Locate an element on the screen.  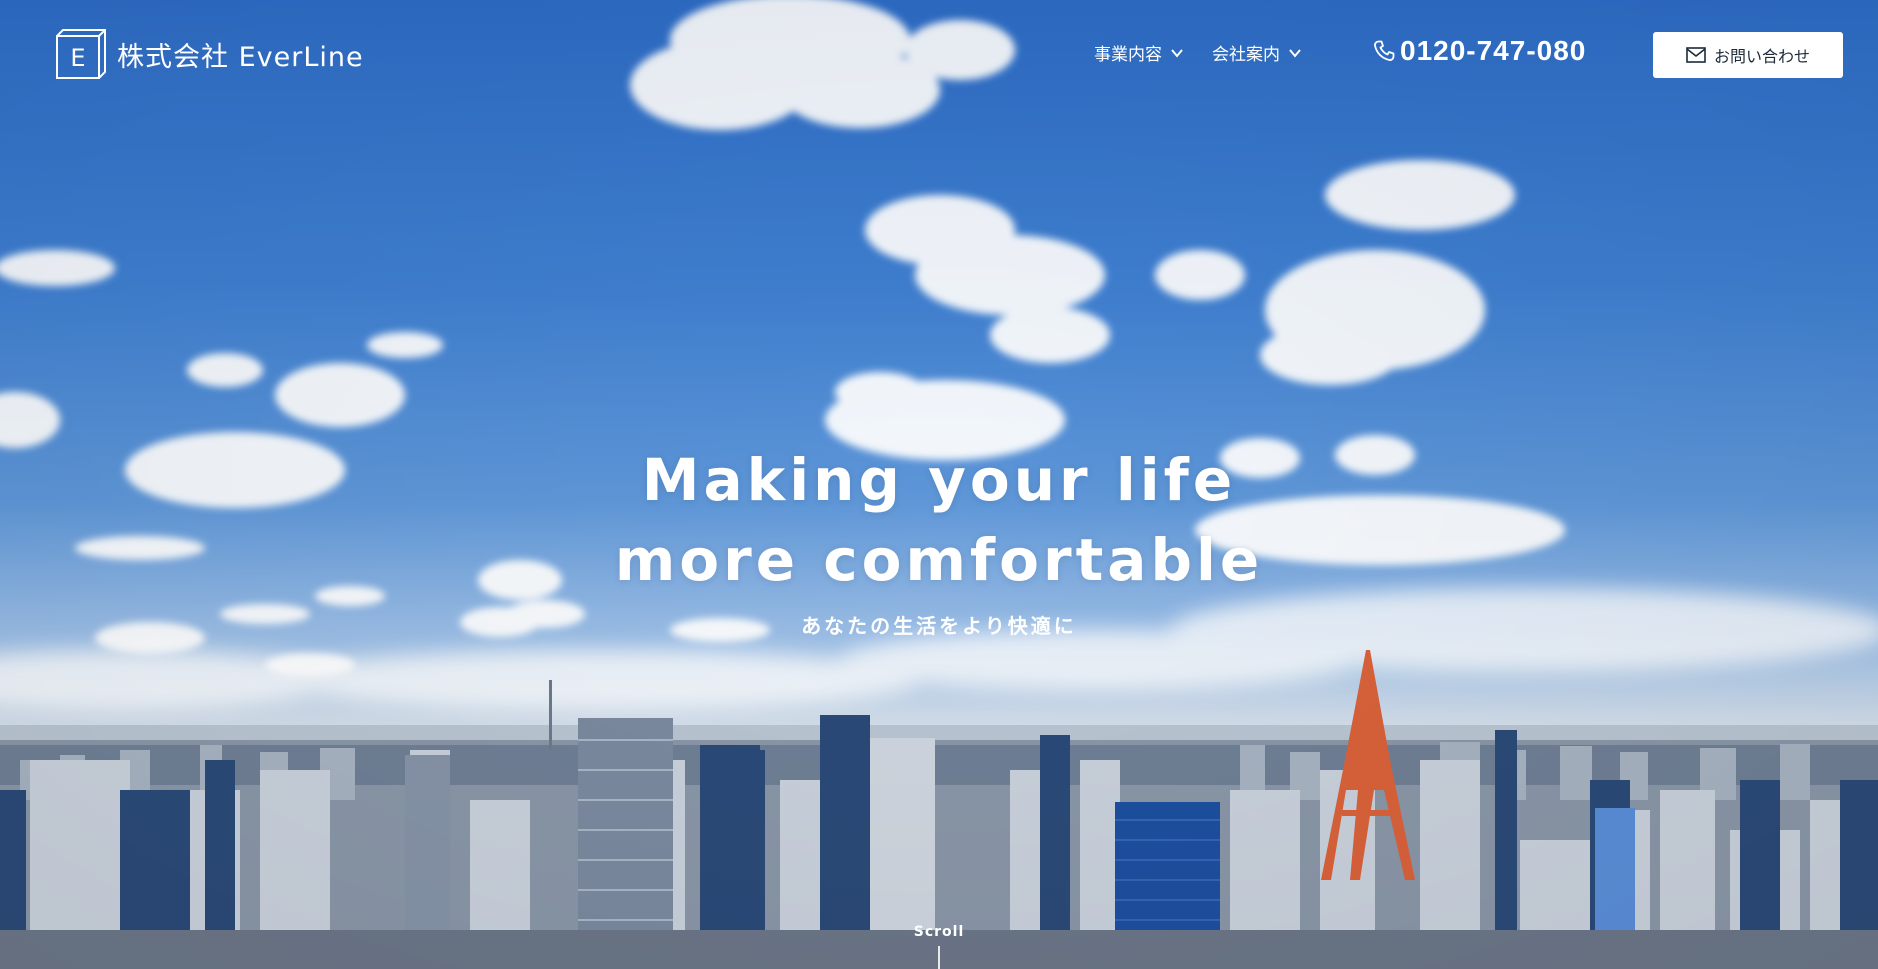
hero-title-line2: more comfortable is located at coordinates (939, 560).